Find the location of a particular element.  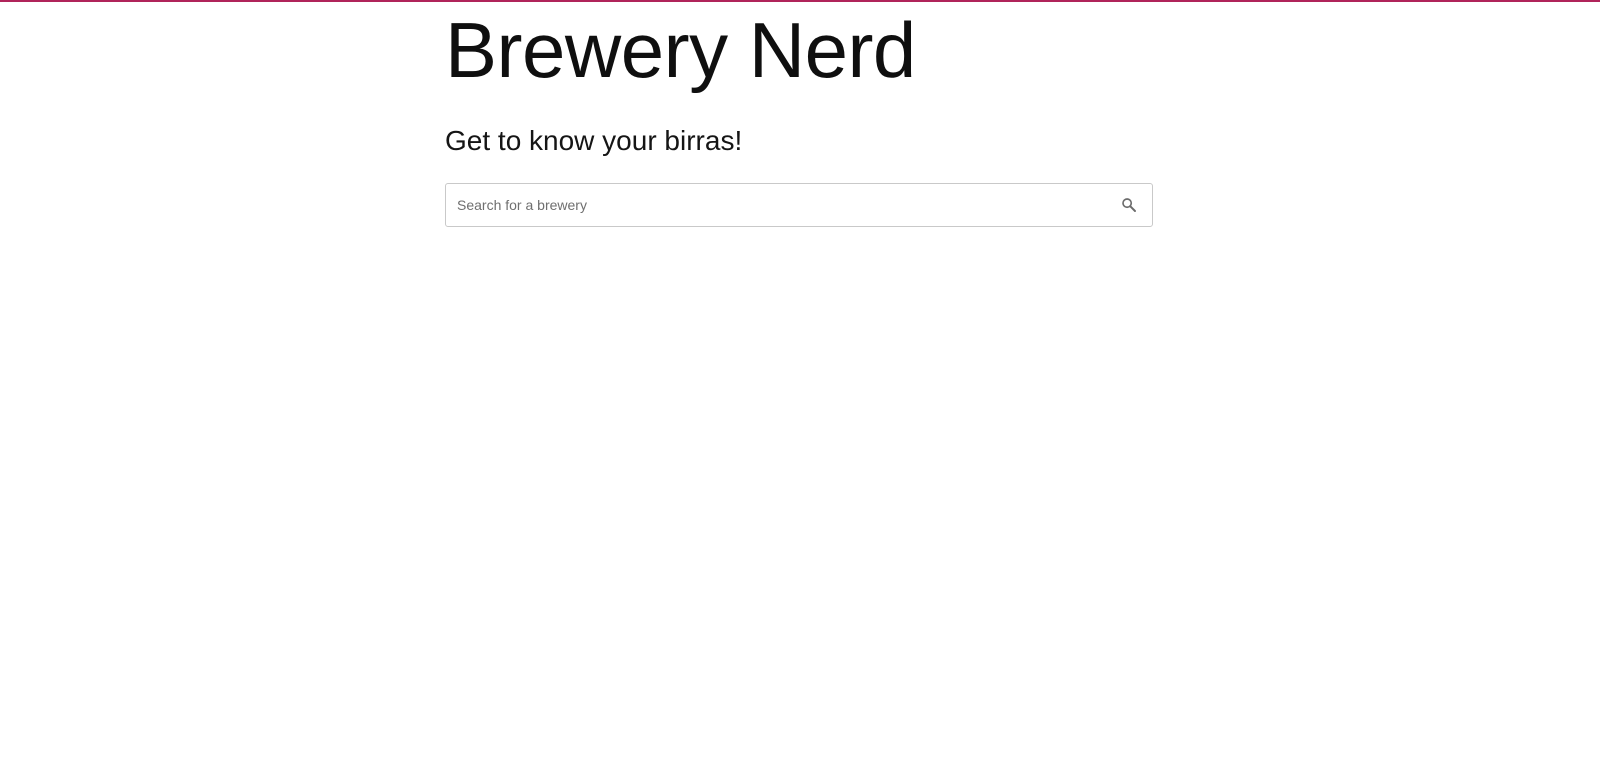

search-box is located at coordinates (799, 205).